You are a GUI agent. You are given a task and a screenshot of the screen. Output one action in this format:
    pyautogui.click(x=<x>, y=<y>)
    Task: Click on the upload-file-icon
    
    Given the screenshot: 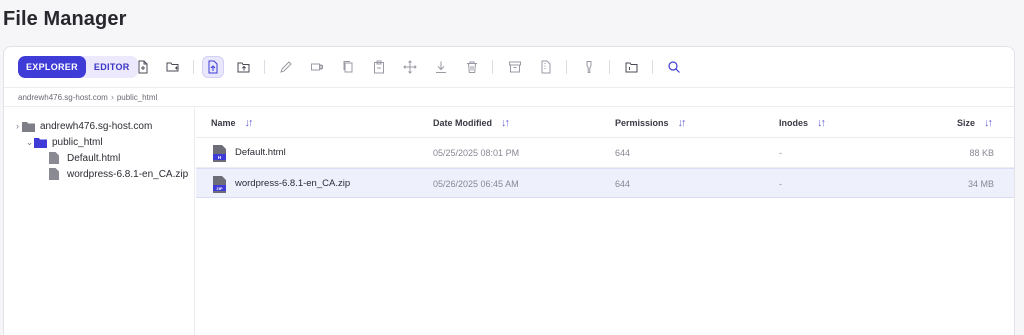 What is the action you would take?
    pyautogui.click(x=213, y=67)
    